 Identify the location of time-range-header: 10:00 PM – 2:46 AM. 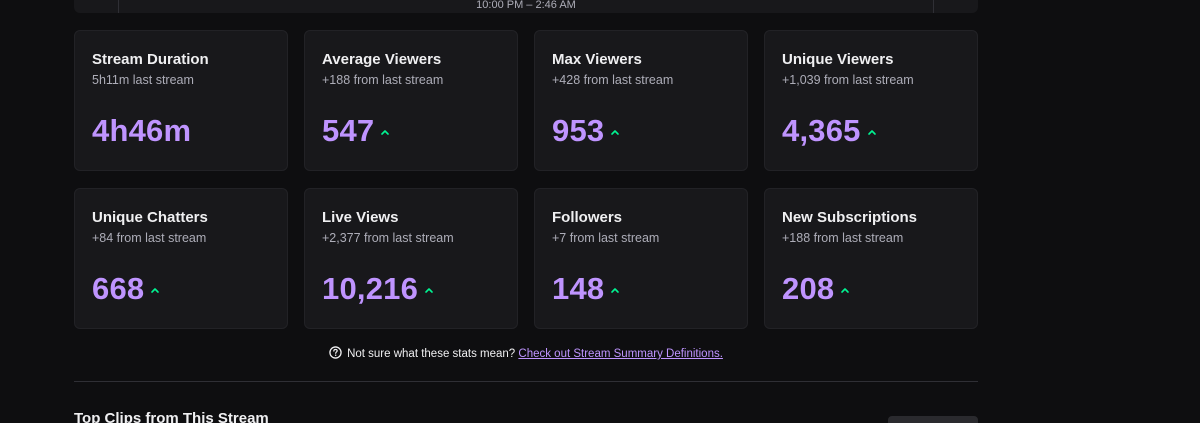
(526, 6).